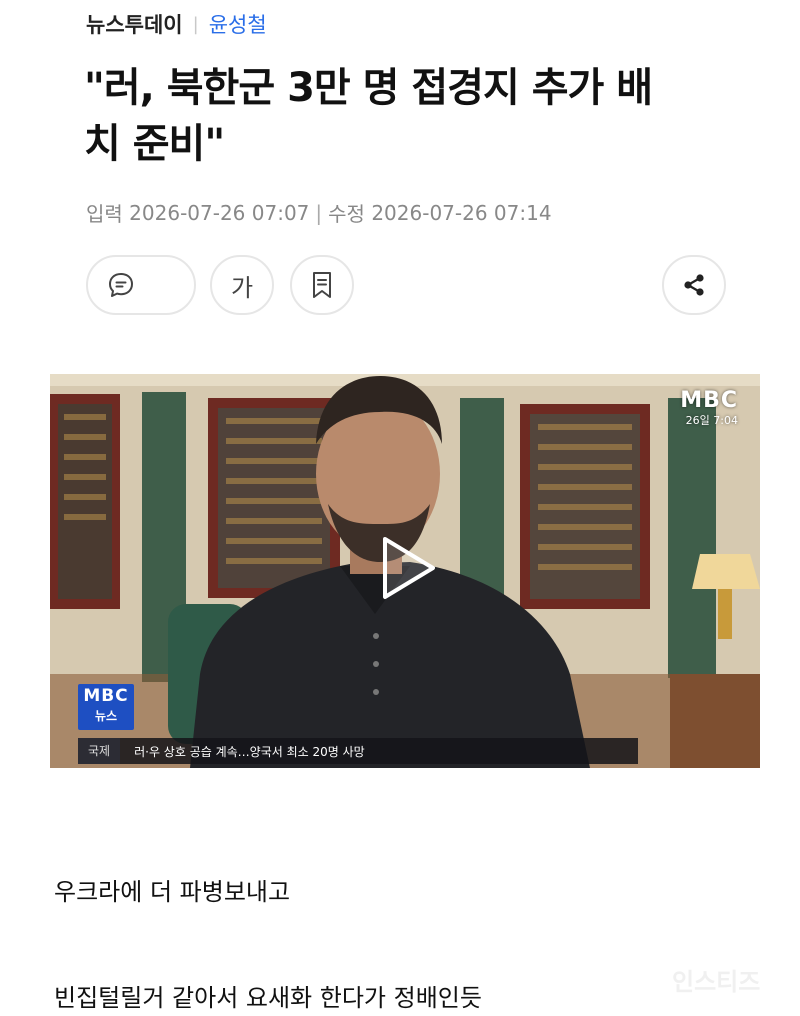 The height and width of the screenshot is (1016, 800). I want to click on bookmark-icon, so click(322, 285).